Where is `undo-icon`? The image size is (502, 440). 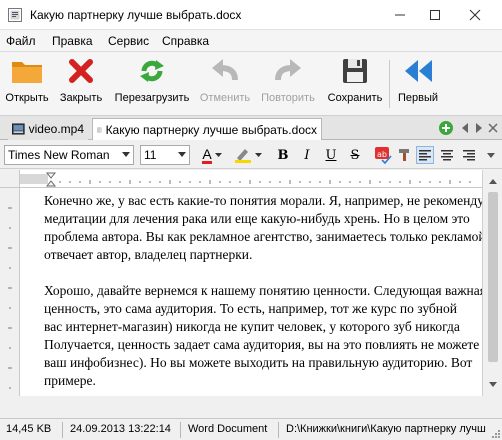 undo-icon is located at coordinates (225, 70).